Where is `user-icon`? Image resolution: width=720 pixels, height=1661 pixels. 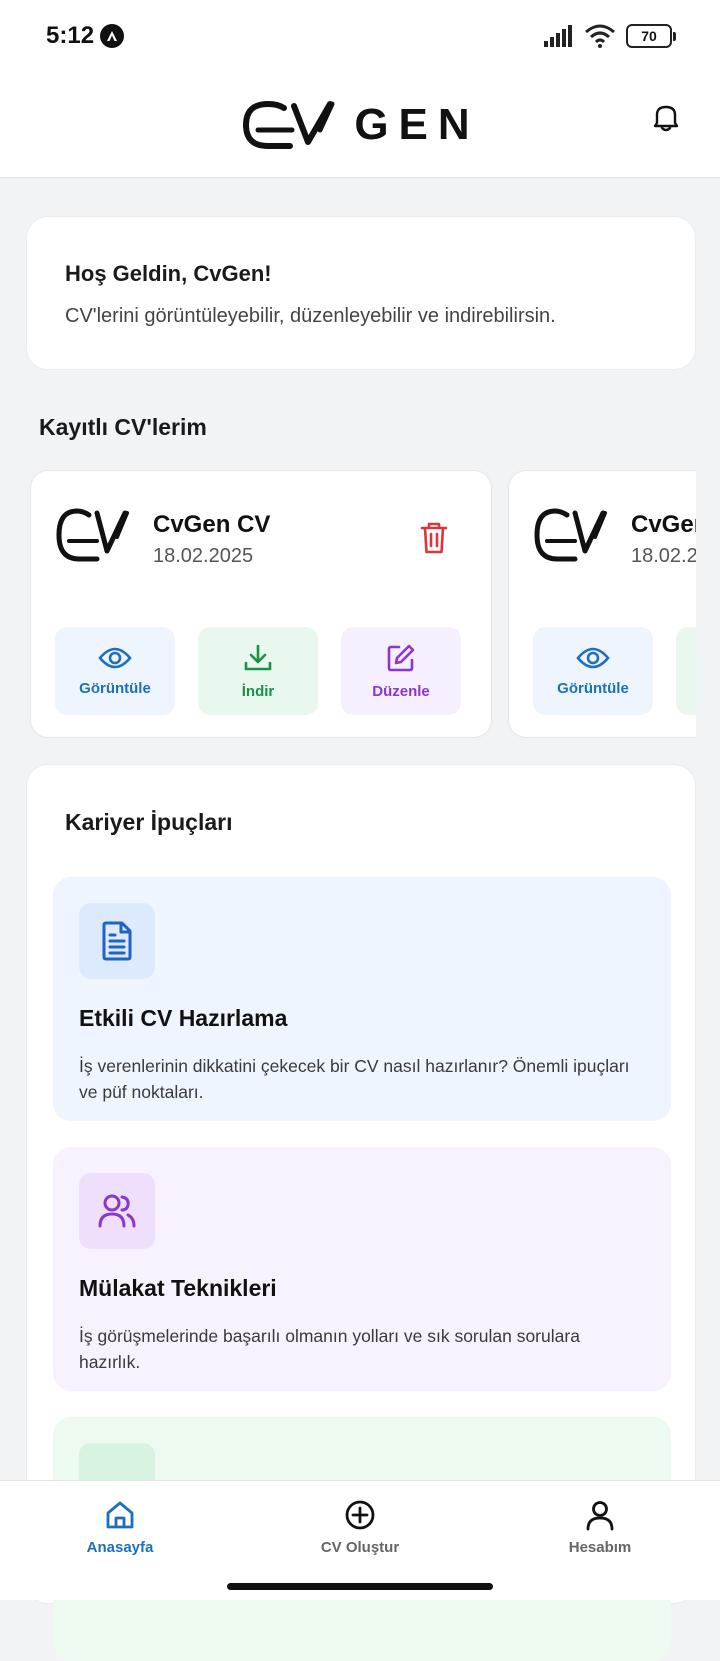
user-icon is located at coordinates (600, 1516).